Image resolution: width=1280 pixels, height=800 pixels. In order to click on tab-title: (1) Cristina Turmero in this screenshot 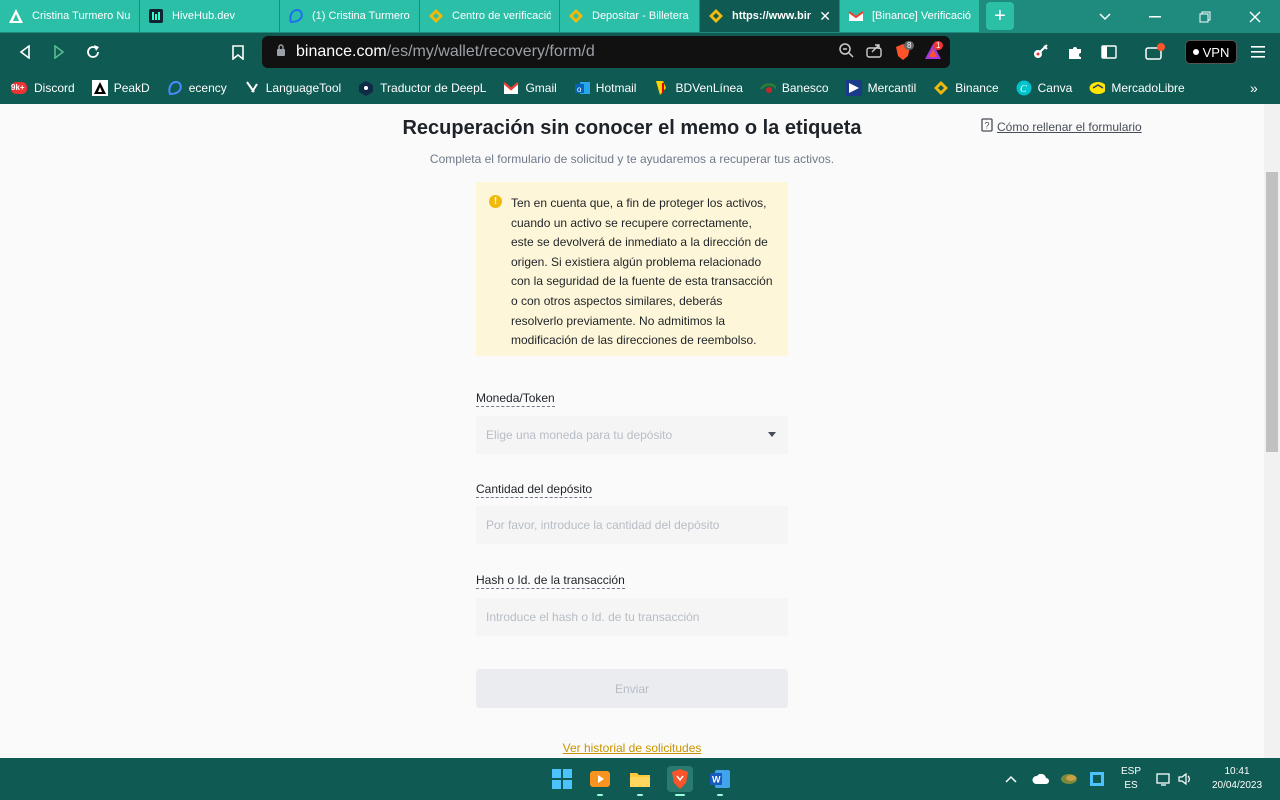, I will do `click(361, 16)`.